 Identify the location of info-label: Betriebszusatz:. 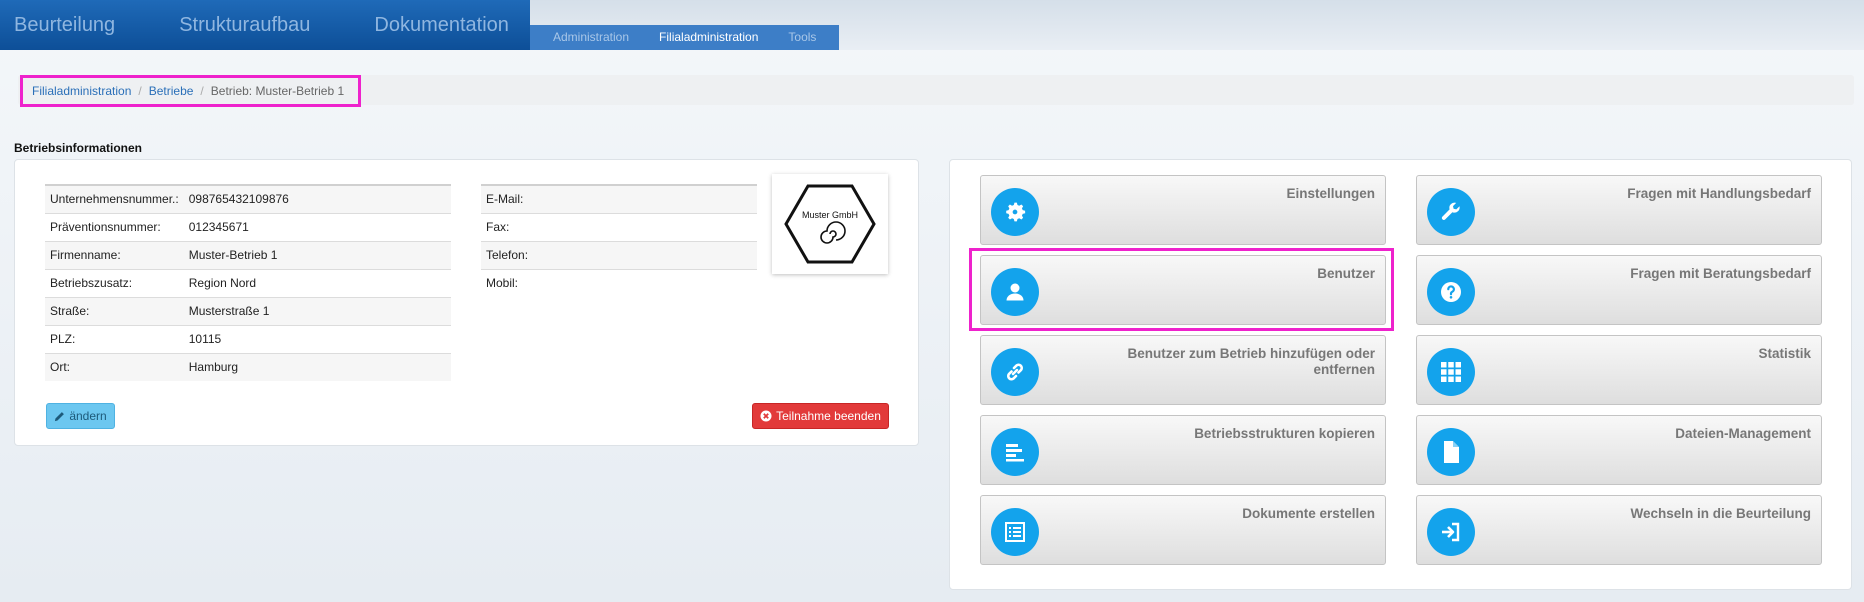
(114, 282).